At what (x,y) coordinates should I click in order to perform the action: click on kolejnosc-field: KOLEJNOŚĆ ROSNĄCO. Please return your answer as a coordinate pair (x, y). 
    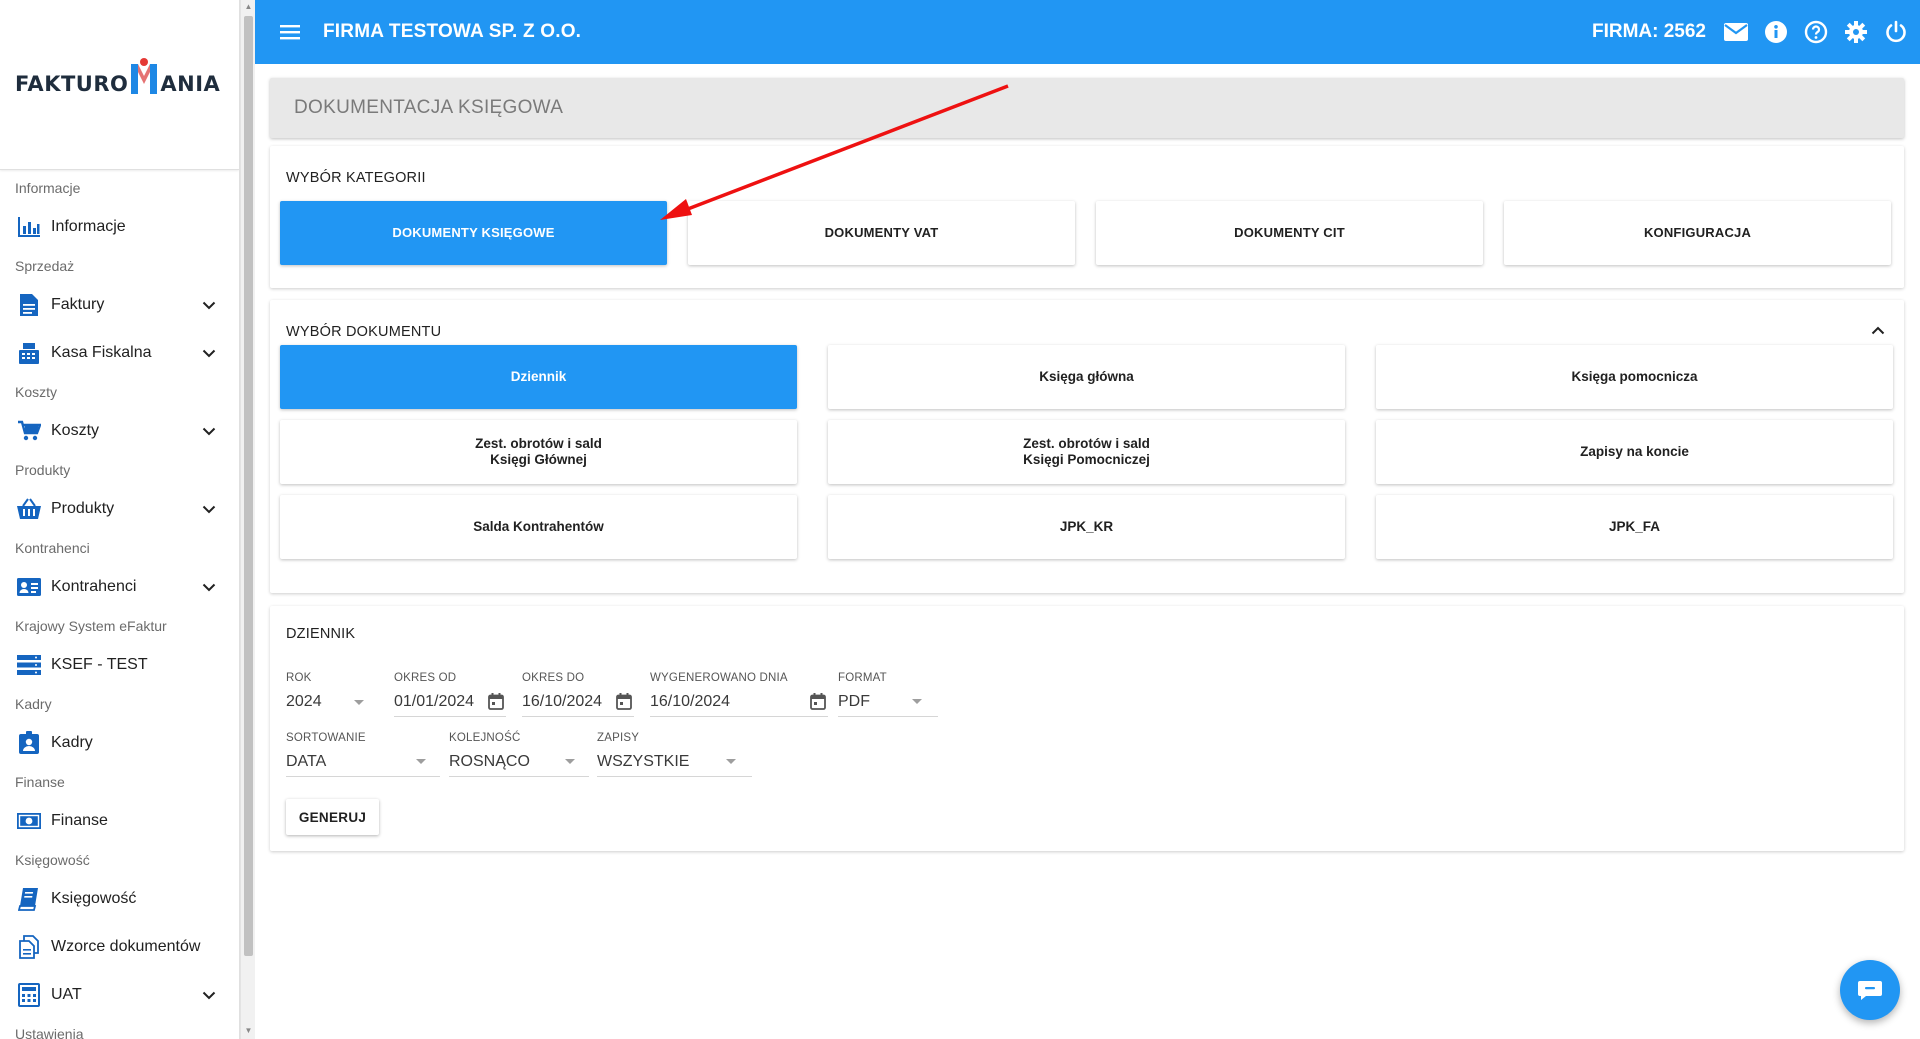
    Looking at the image, I should click on (519, 754).